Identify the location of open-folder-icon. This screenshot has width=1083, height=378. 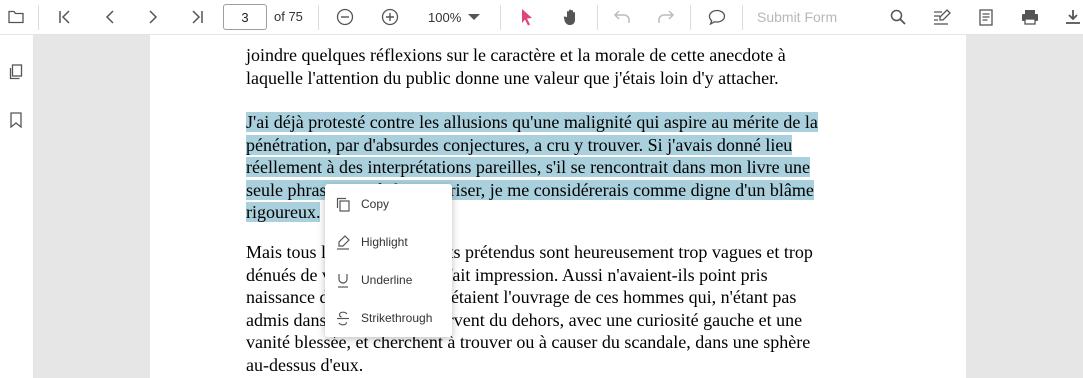
(16, 17).